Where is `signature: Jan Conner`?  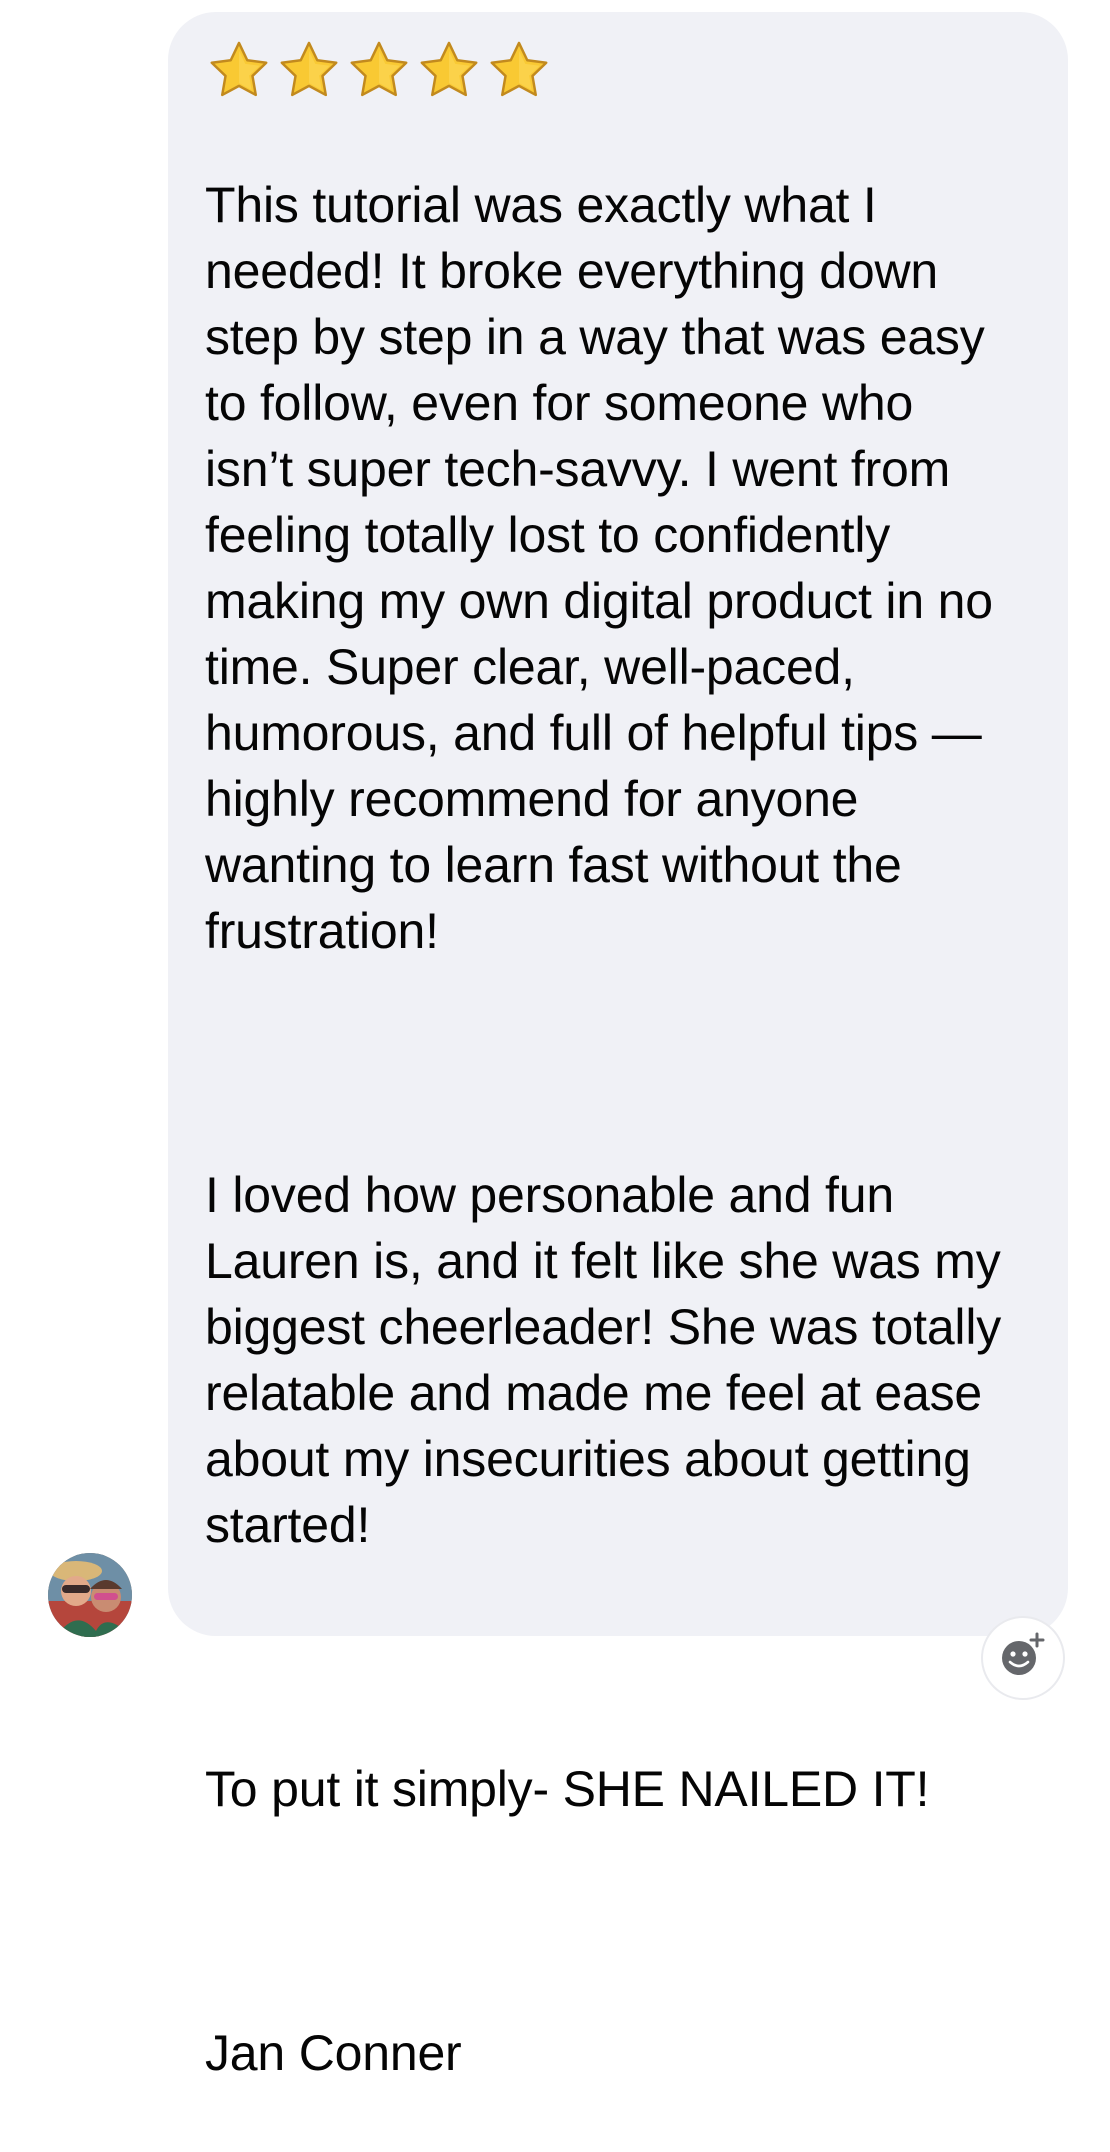
signature: Jan Conner is located at coordinates (333, 2053).